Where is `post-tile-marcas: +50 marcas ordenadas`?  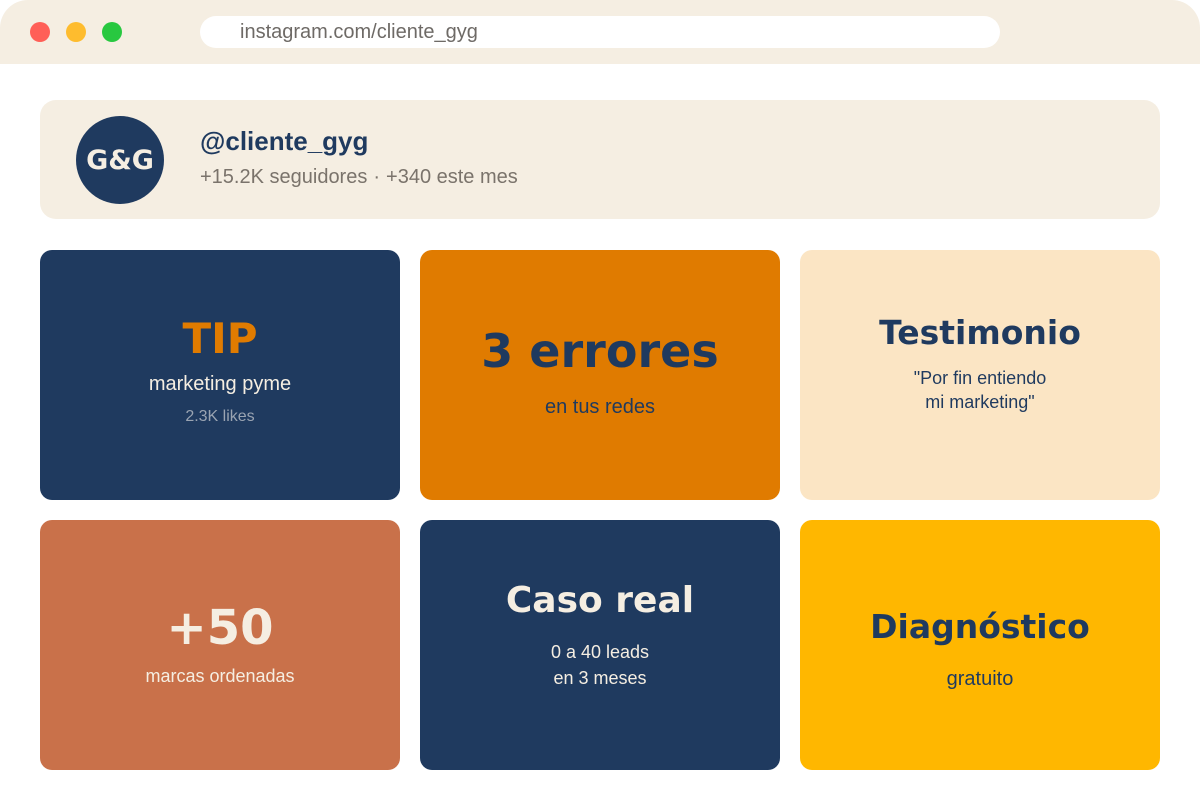
post-tile-marcas: +50 marcas ordenadas is located at coordinates (220, 645).